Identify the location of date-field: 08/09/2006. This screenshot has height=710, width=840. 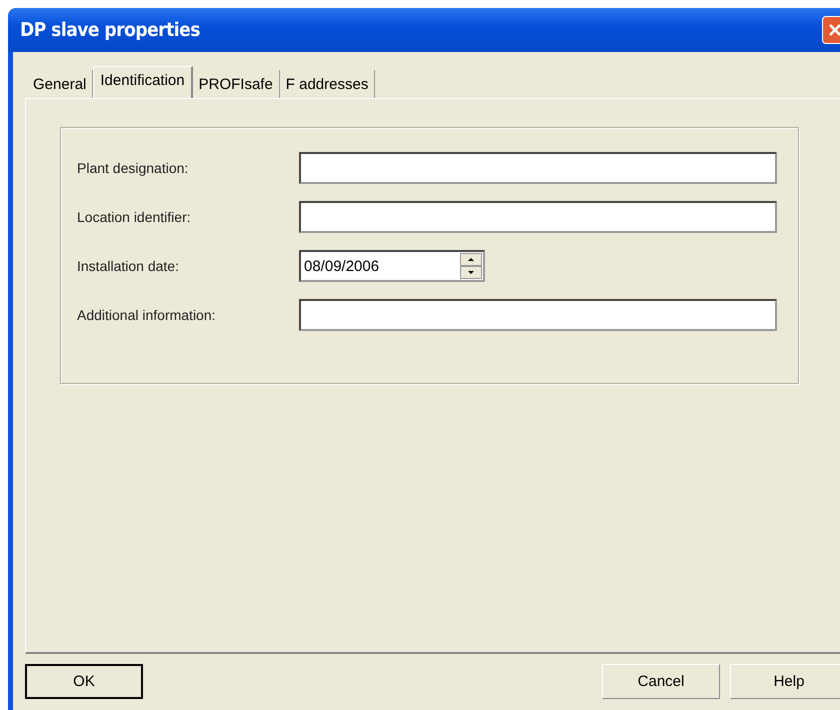
(392, 266).